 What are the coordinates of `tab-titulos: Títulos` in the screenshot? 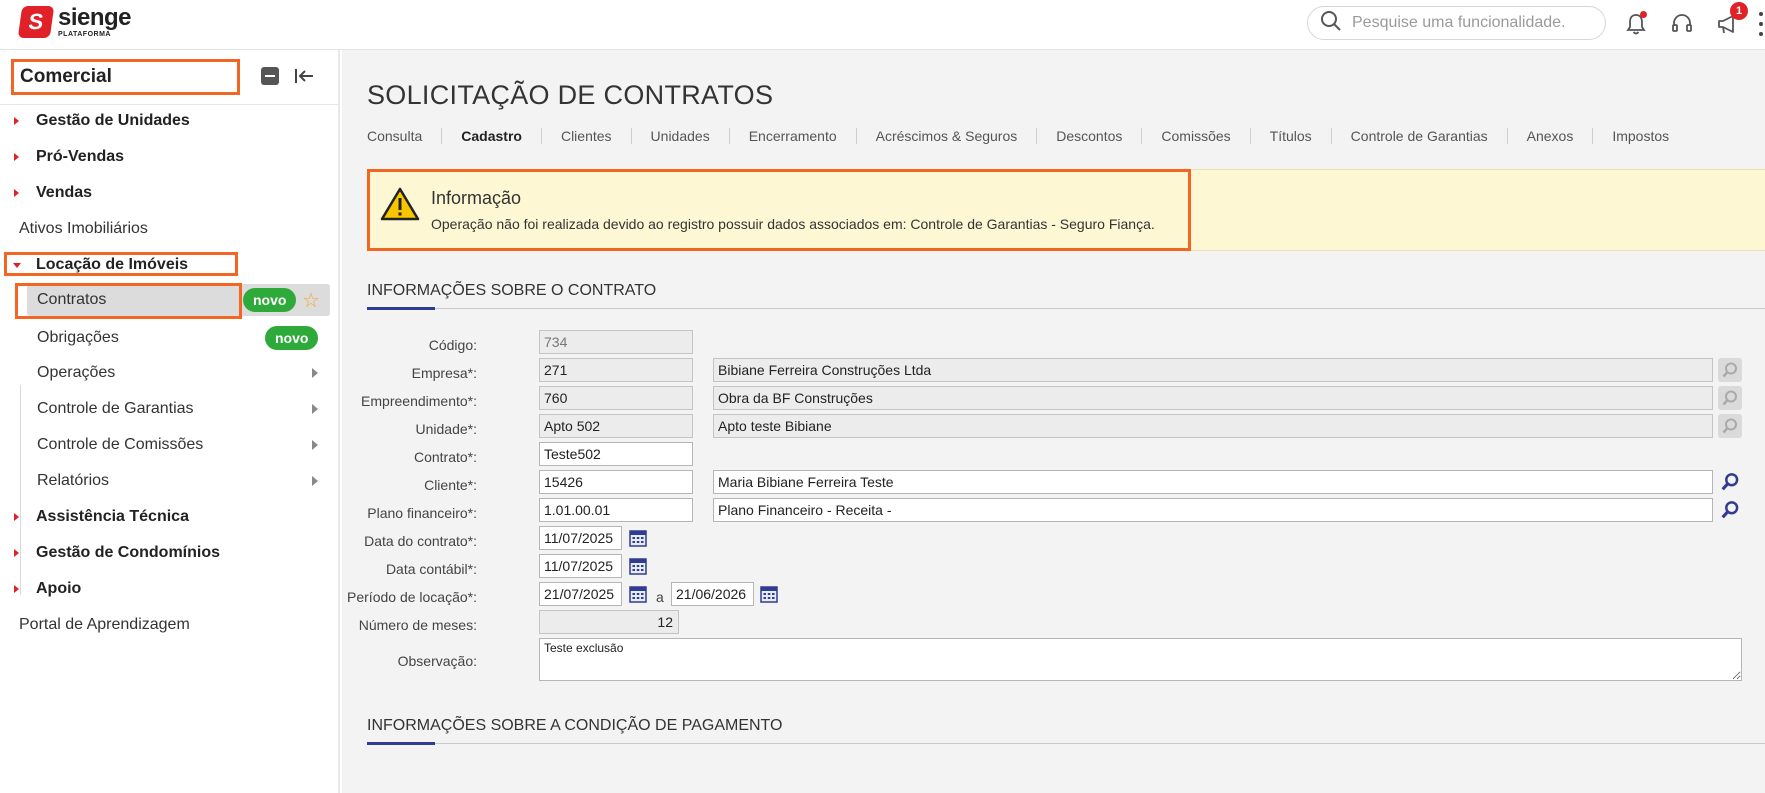 It's located at (1291, 136).